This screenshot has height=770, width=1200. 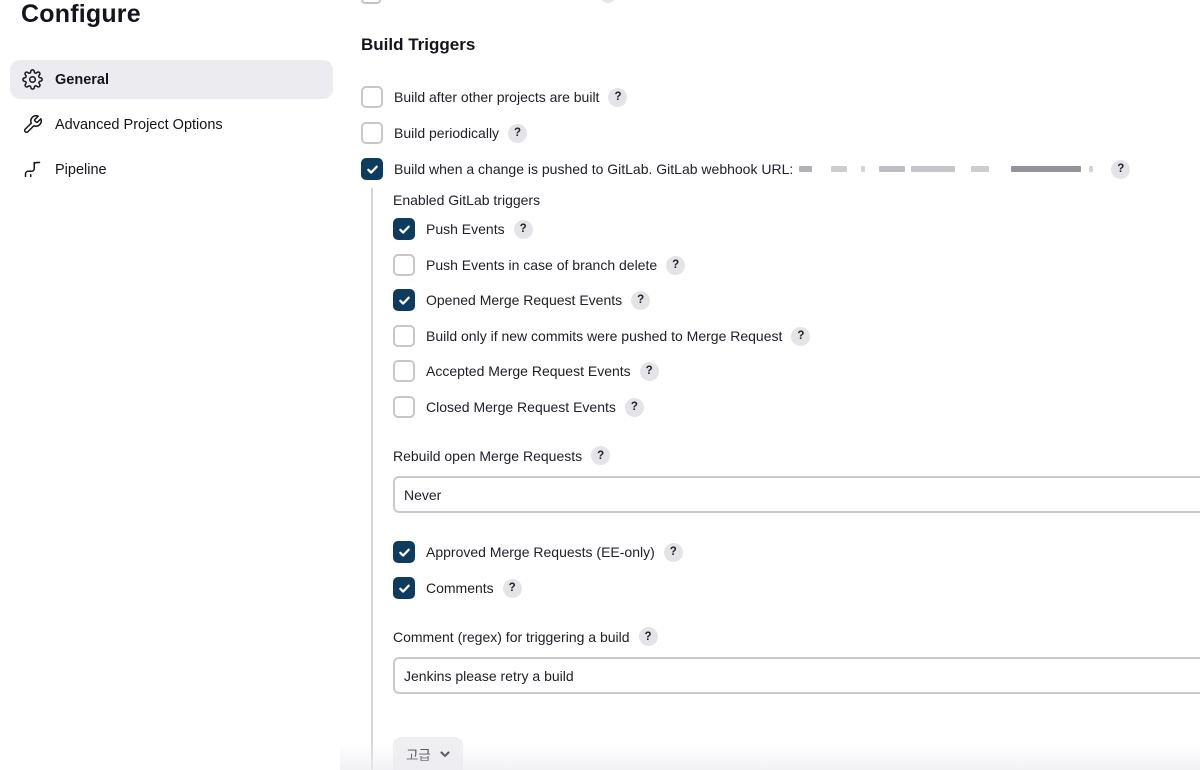 I want to click on rebuild-open-merge-requests-select: Never, so click(x=796, y=494).